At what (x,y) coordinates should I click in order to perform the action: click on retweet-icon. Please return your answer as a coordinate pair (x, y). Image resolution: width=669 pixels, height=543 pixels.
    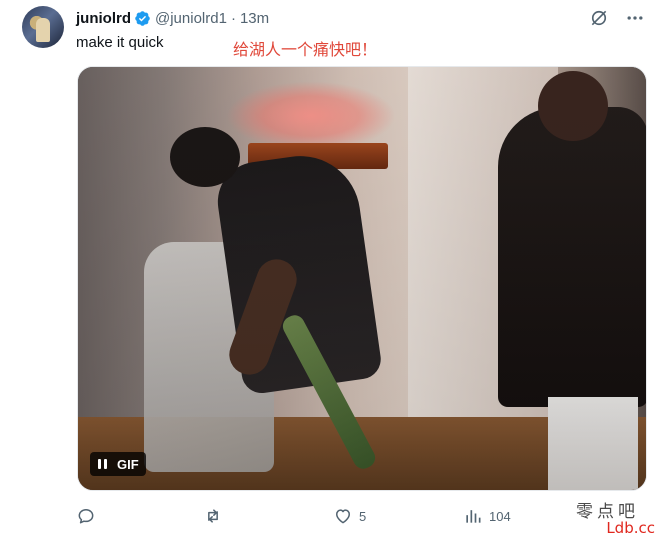
    Looking at the image, I should click on (213, 516).